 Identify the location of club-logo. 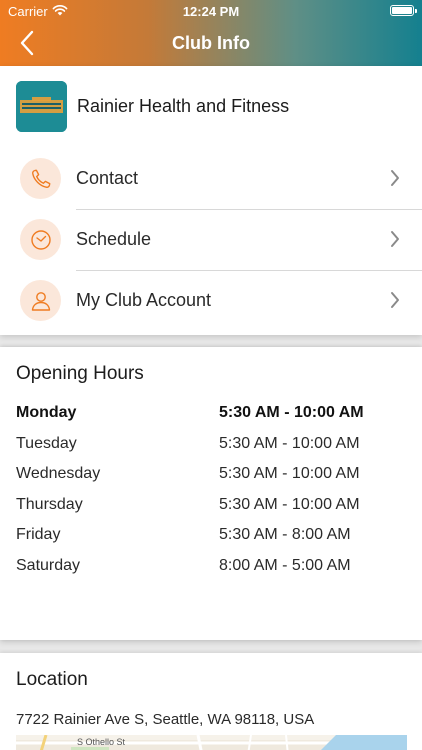
(41, 106).